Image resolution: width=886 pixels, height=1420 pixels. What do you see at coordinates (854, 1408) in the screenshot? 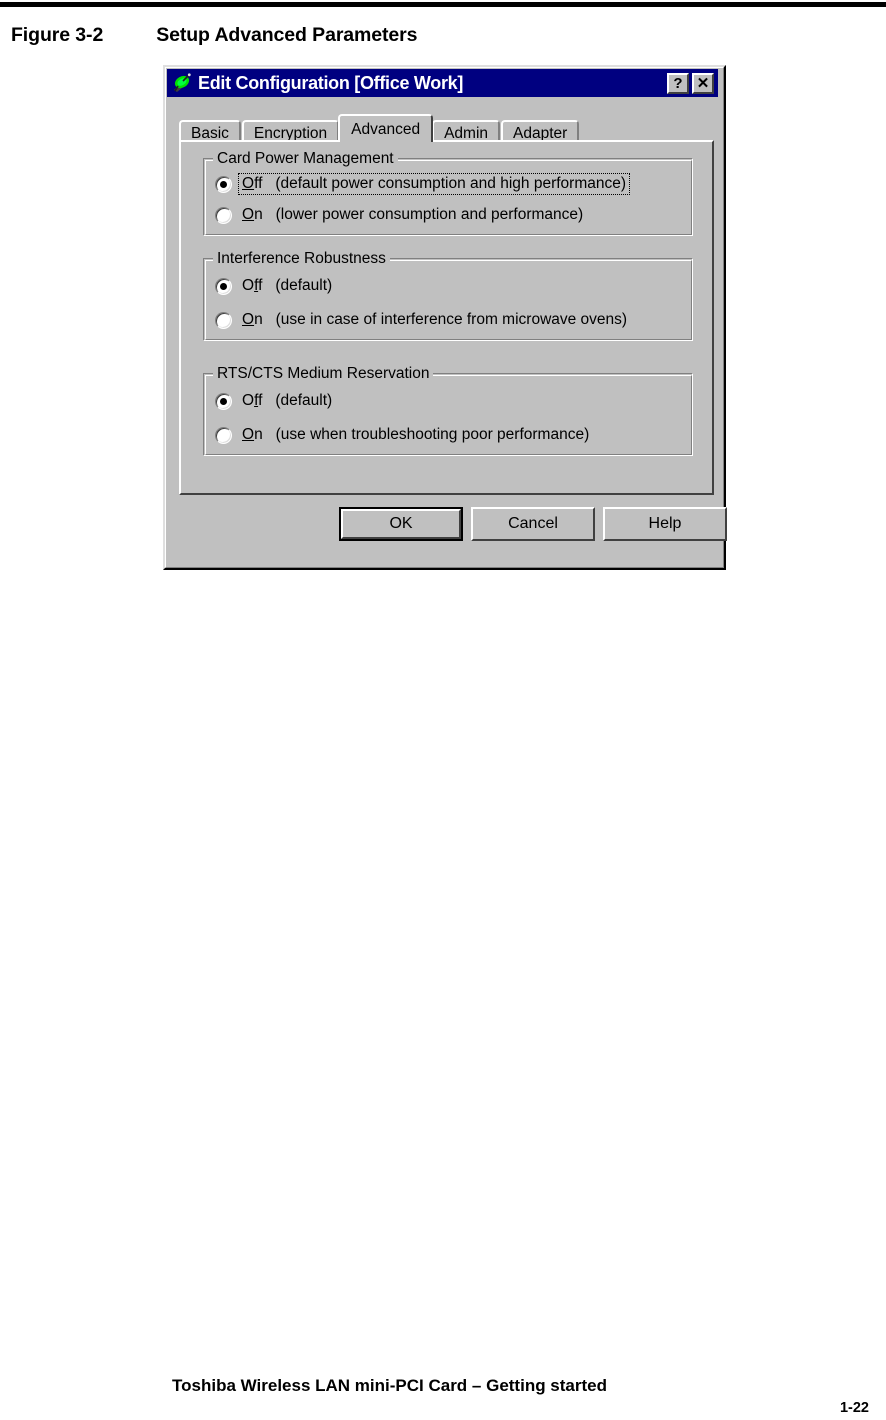
I see `page-number: 1-22` at bounding box center [854, 1408].